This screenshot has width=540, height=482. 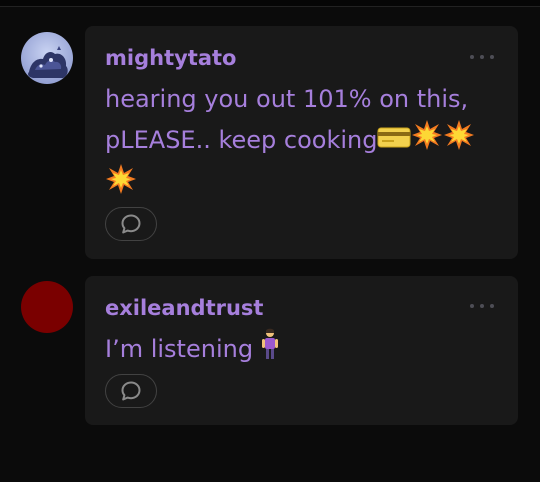 I want to click on comment-username: exileandtrust, so click(x=184, y=308).